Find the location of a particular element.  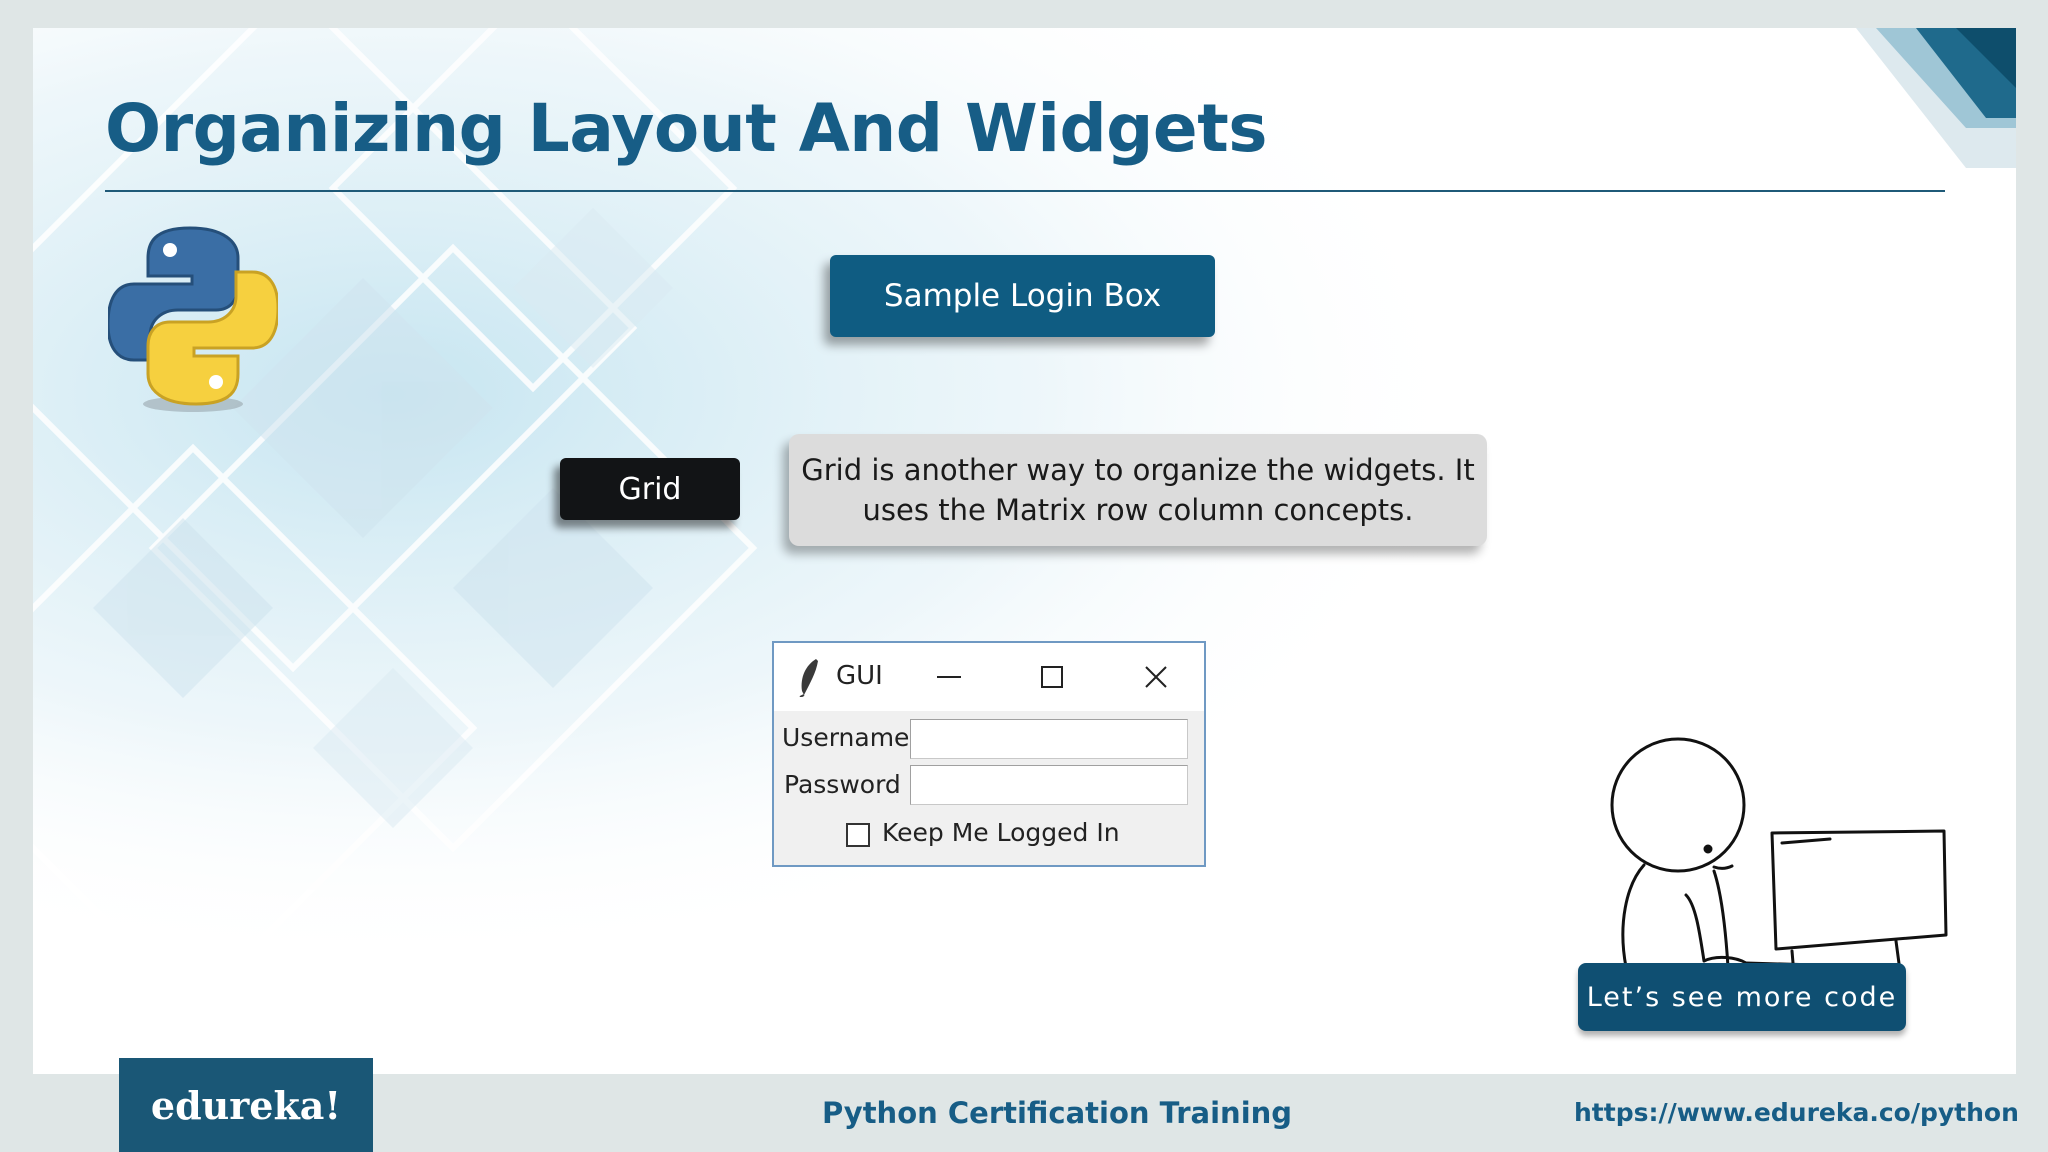

window-titlebar: GUI is located at coordinates (989, 677).